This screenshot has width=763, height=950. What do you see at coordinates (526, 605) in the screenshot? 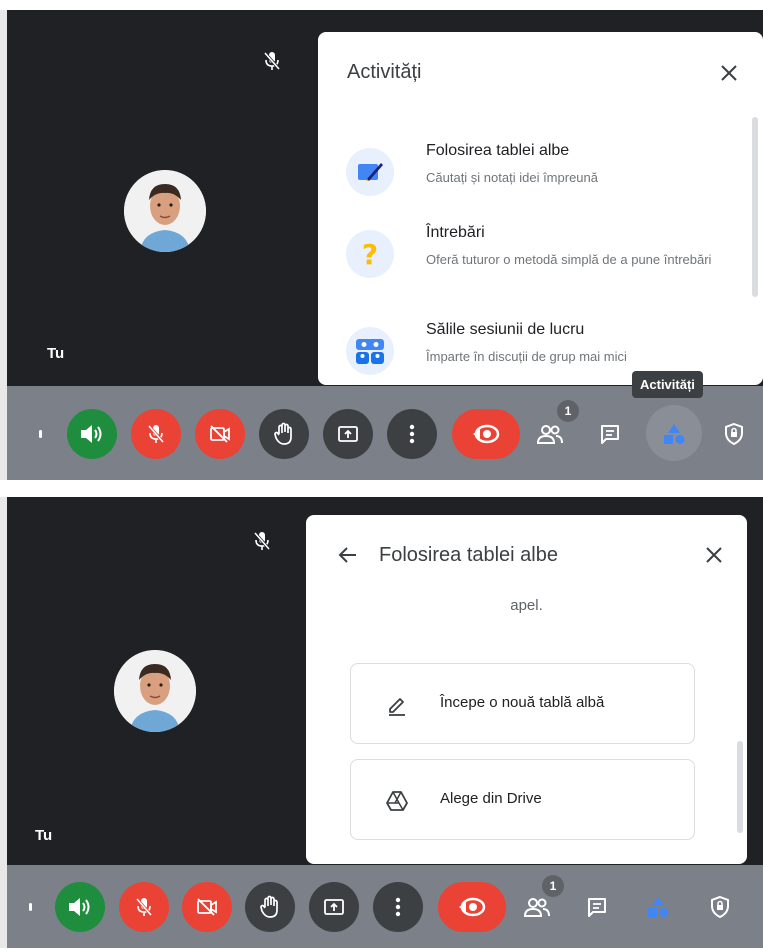
I see `description-text: apel.` at bounding box center [526, 605].